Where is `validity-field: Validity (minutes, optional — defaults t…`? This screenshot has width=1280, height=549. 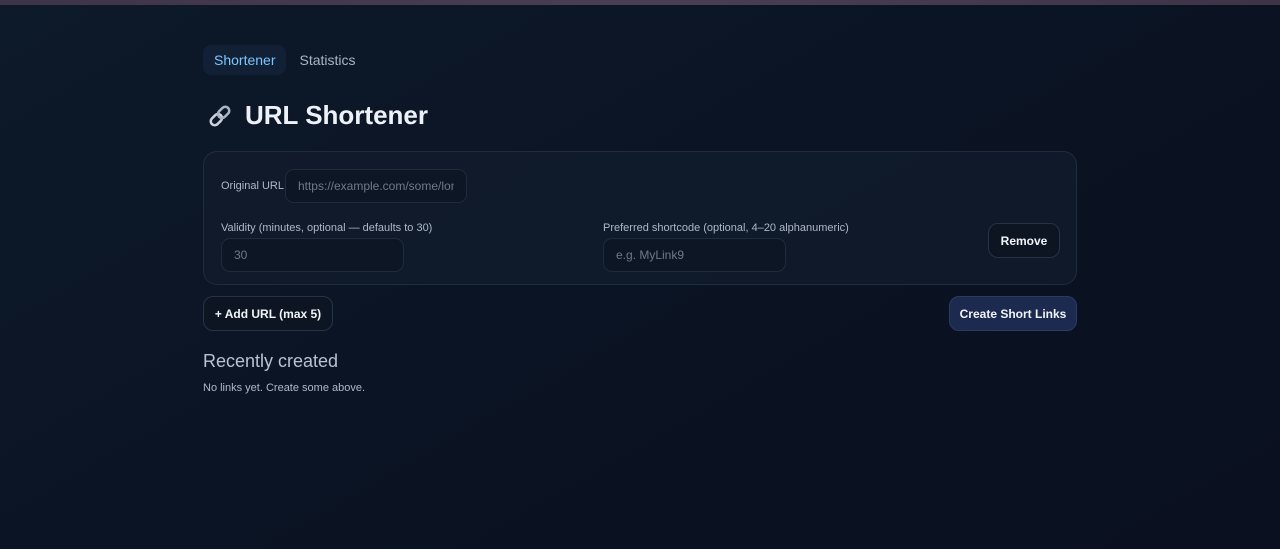
validity-field: Validity (minutes, optional — defaults t… is located at coordinates (326, 245).